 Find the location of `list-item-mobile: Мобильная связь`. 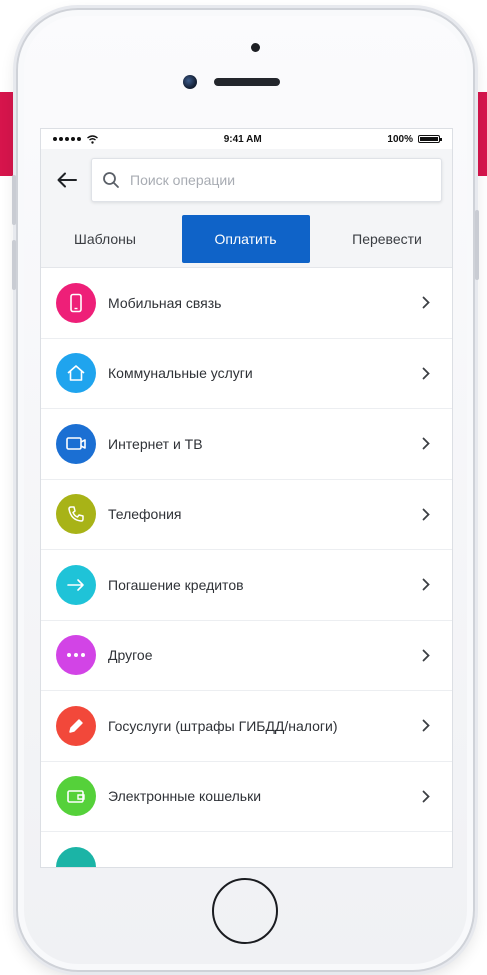

list-item-mobile: Мобильная связь is located at coordinates (246, 303).